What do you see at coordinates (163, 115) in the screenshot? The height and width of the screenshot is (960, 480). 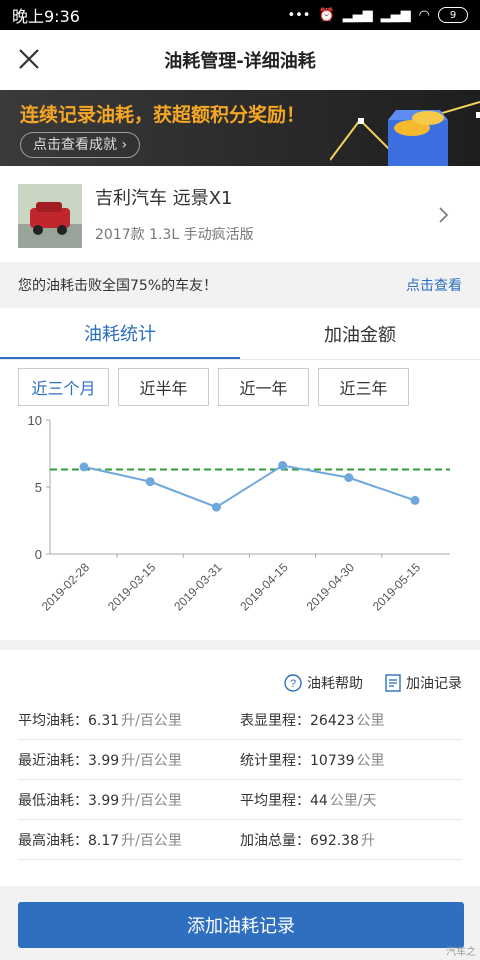 I see `banner-slogan: 连续记录油耗，获超额积分奖励！` at bounding box center [163, 115].